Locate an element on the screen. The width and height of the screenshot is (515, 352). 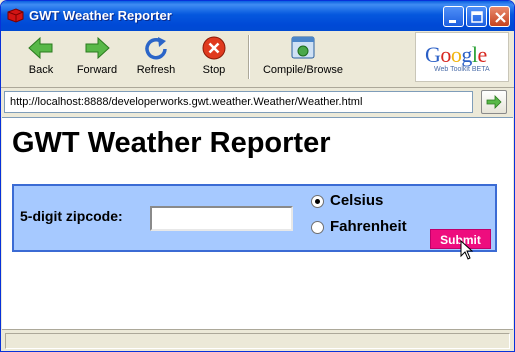
back-label: Back is located at coordinates (41, 70).